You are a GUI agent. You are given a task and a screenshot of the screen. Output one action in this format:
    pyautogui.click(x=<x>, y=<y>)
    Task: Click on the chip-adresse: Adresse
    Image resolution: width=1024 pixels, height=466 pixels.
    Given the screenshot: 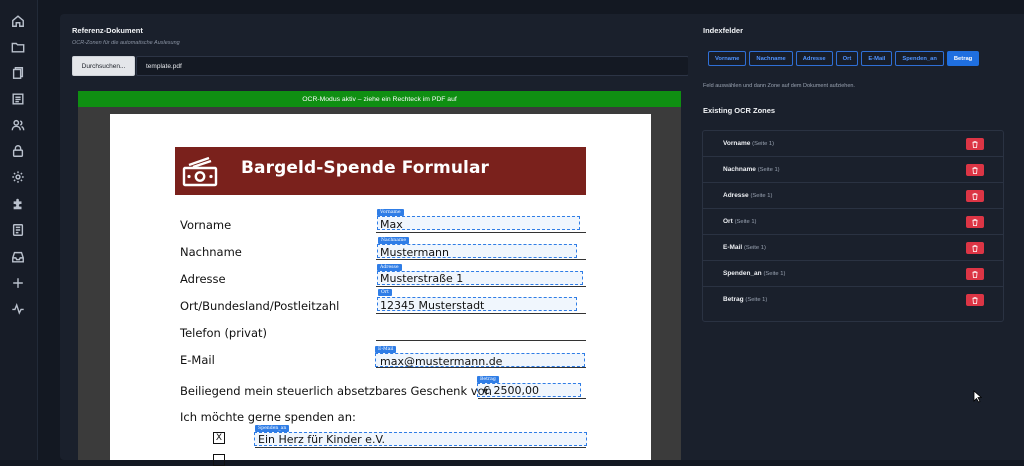 What is the action you would take?
    pyautogui.click(x=814, y=58)
    